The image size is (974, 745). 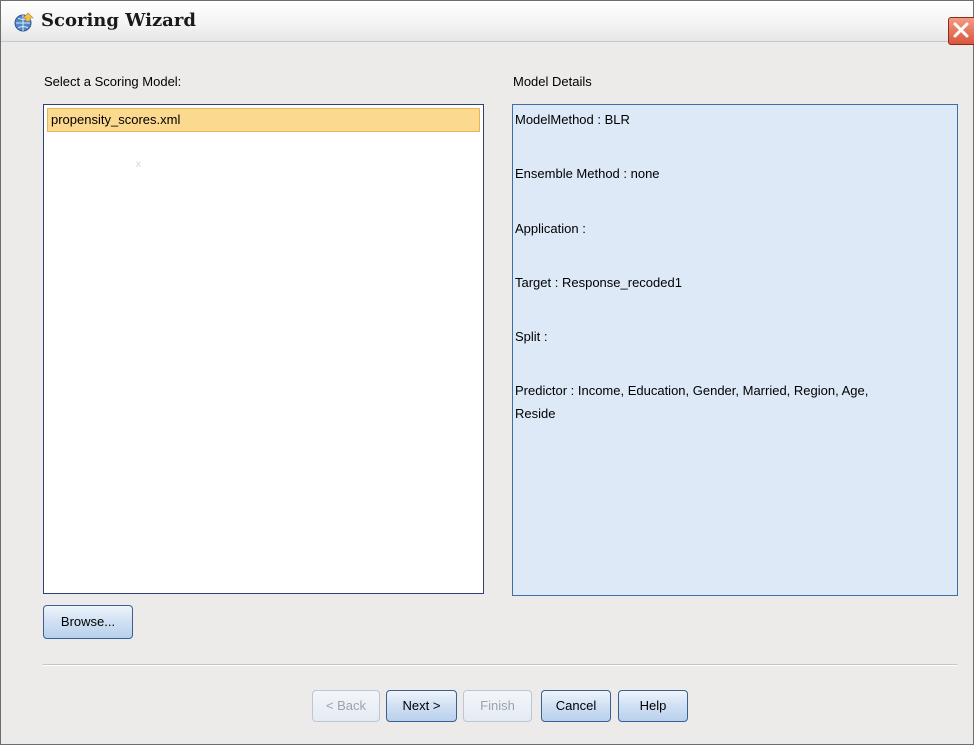 I want to click on model-details-label: Model Details, so click(x=552, y=81).